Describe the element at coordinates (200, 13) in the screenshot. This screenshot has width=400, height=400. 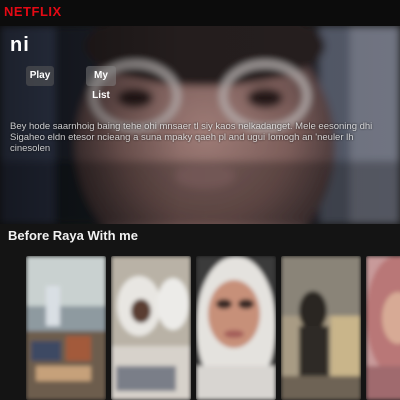
I see `top-bar: NETFLIX` at that location.